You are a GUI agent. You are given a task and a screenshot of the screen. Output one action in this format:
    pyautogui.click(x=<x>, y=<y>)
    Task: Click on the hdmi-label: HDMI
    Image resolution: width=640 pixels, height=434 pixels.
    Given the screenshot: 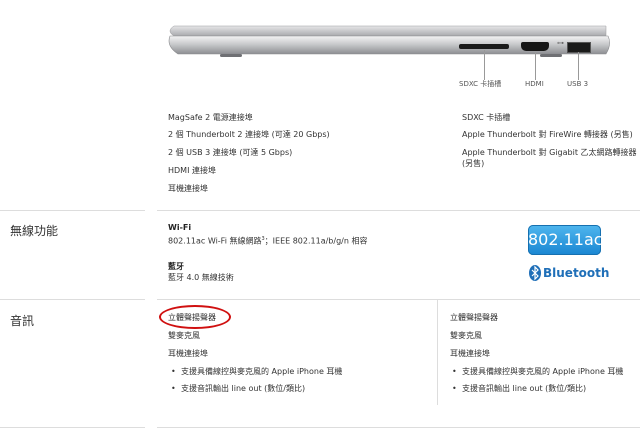 What is the action you would take?
    pyautogui.click(x=534, y=84)
    